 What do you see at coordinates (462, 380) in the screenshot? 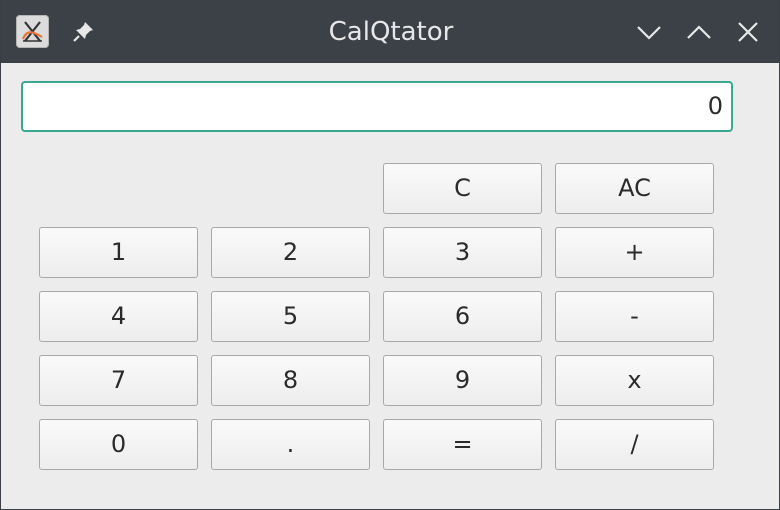
I see `digit-9-button: 9` at bounding box center [462, 380].